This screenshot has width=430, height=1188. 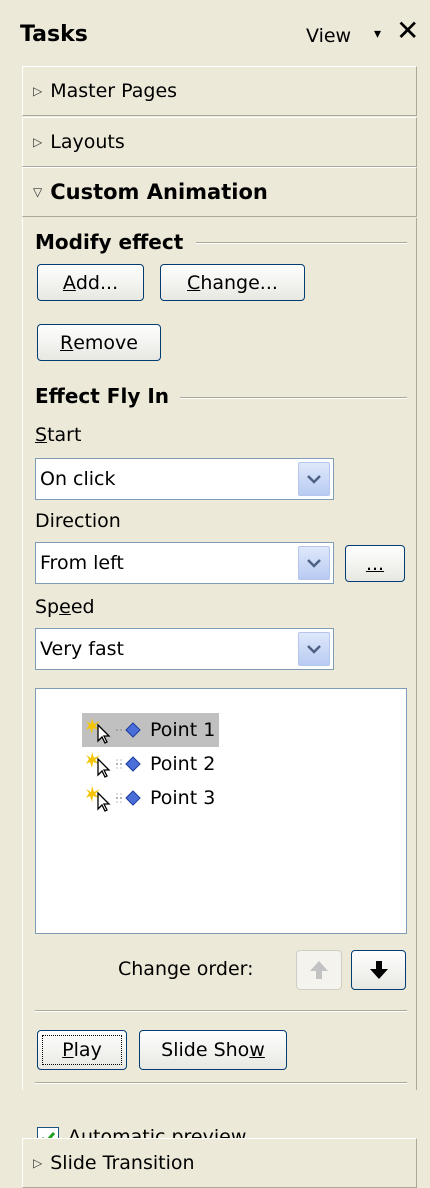 I want to click on change-order-label: Change order:, so click(x=186, y=969).